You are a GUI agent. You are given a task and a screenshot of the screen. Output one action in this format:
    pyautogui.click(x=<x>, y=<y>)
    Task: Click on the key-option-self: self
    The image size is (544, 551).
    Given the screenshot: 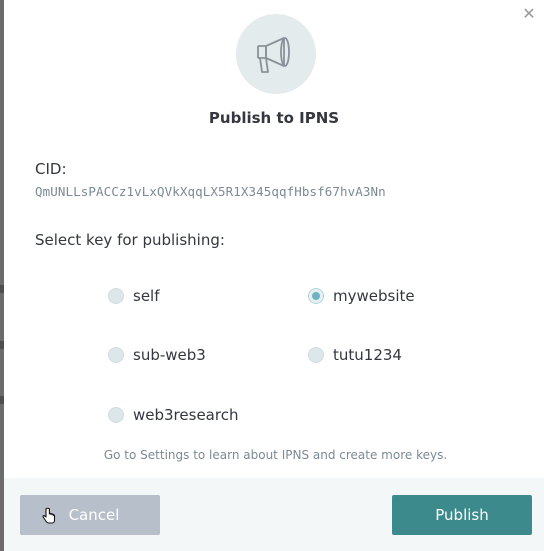 What is the action you would take?
    pyautogui.click(x=134, y=296)
    